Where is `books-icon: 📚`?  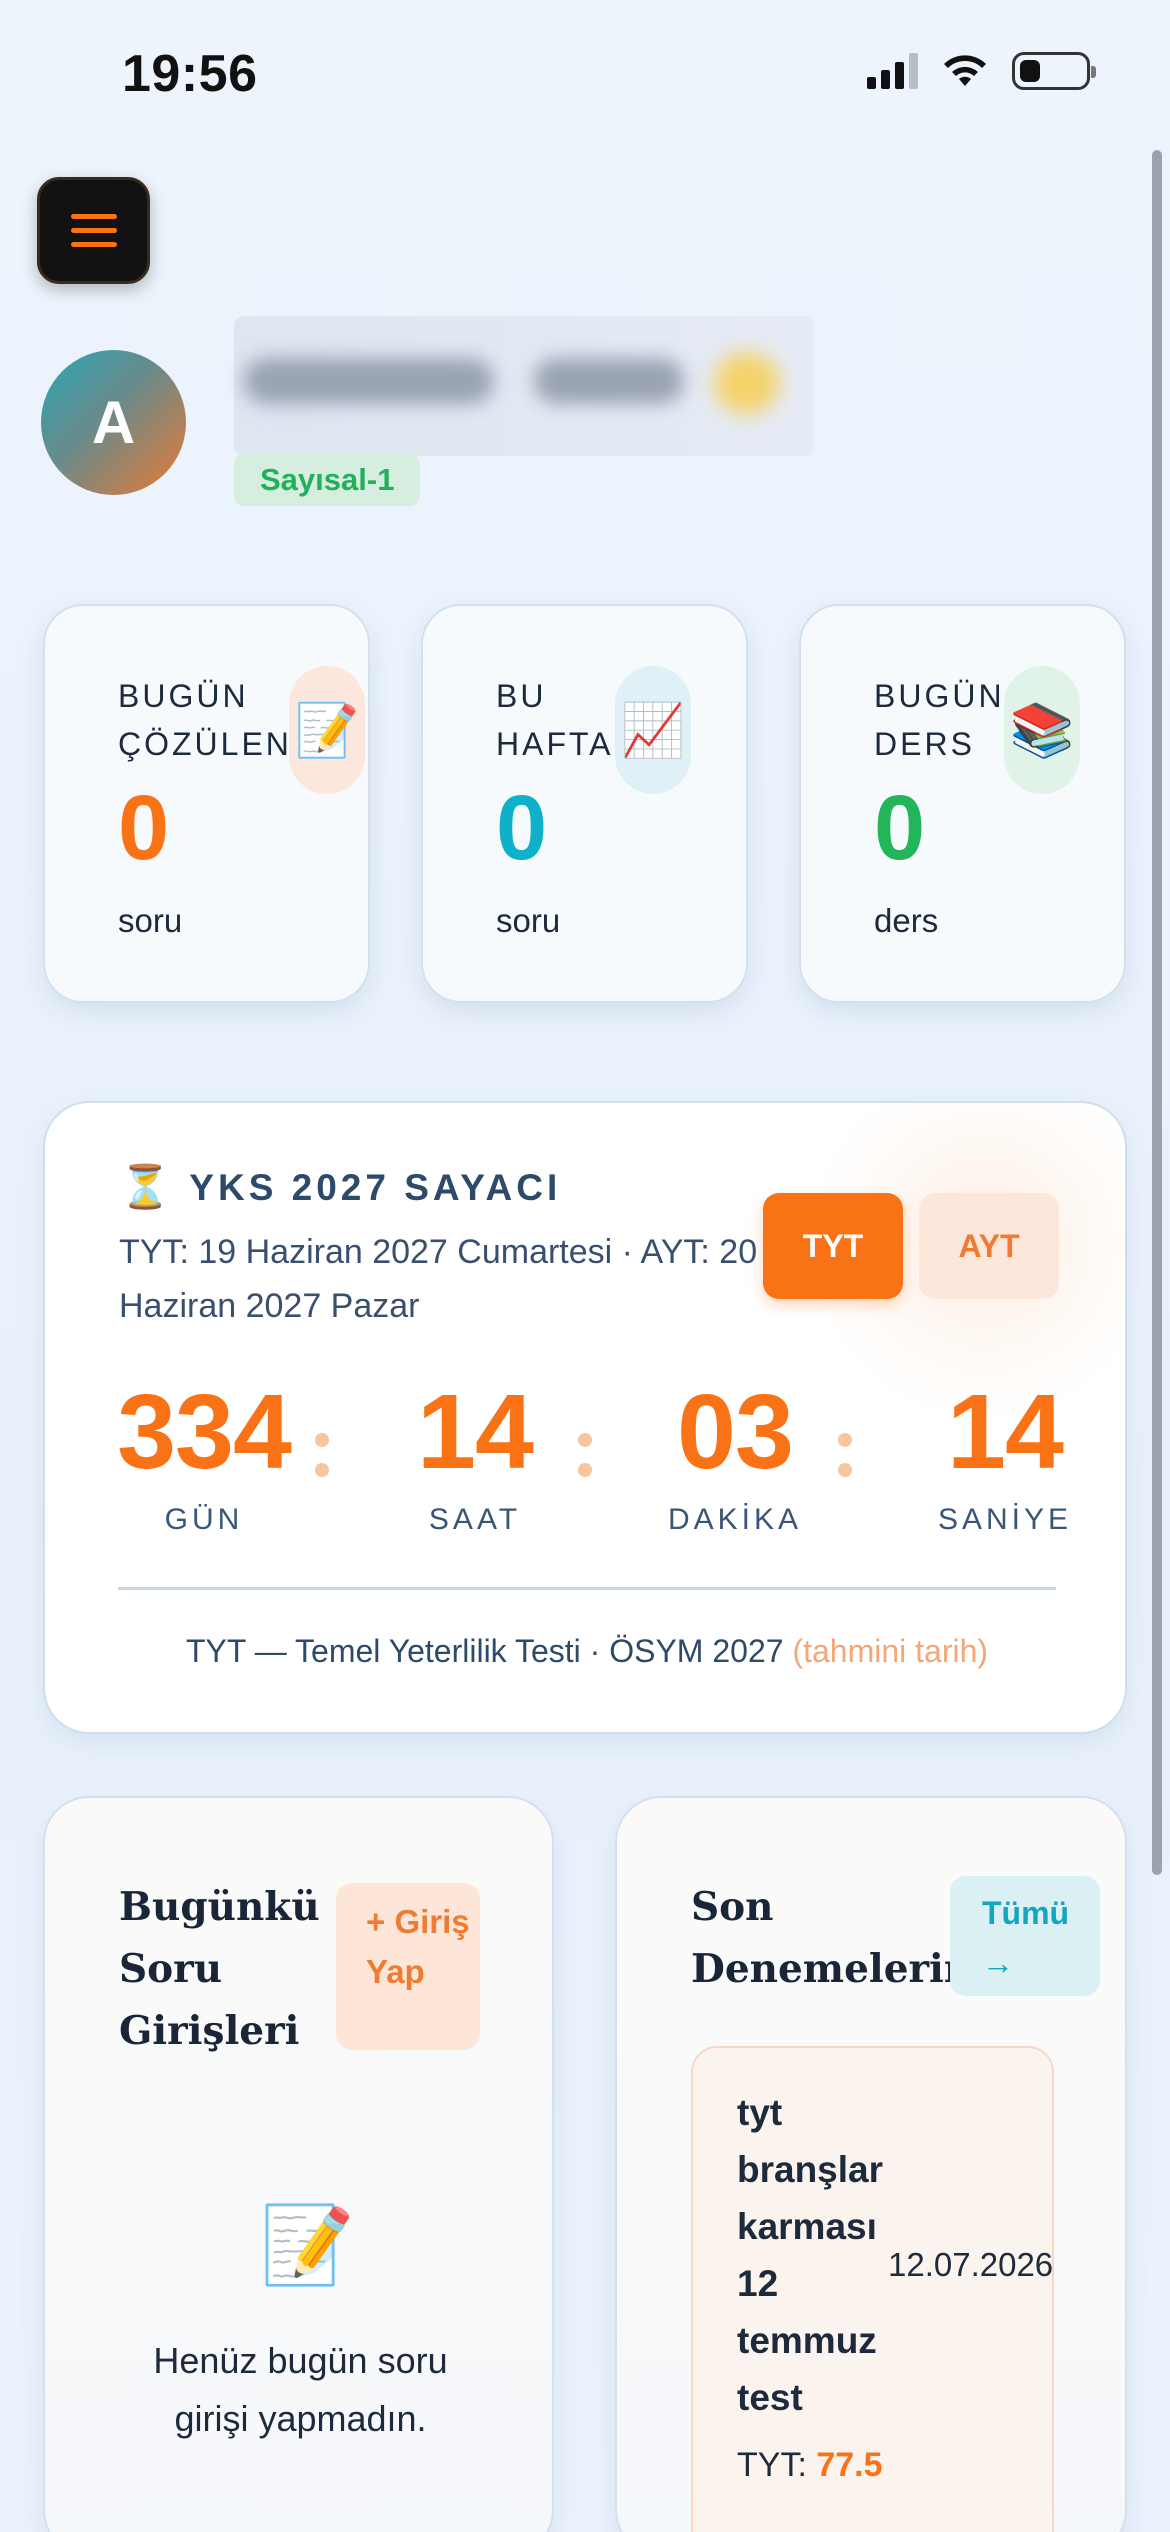 books-icon: 📚 is located at coordinates (1042, 730).